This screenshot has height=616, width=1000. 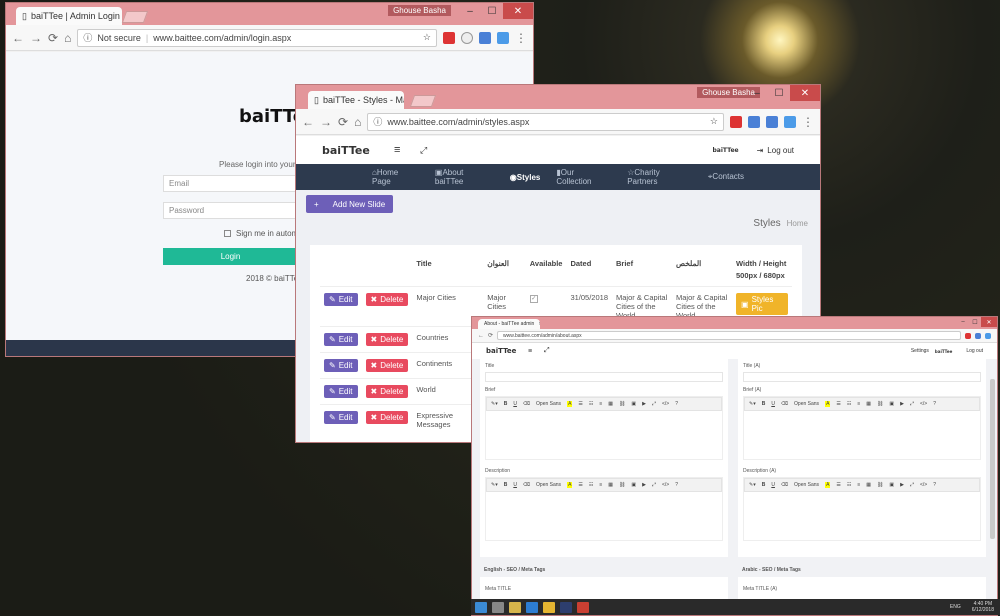 I want to click on profile-badge: Ghouse Basha, so click(x=419, y=10).